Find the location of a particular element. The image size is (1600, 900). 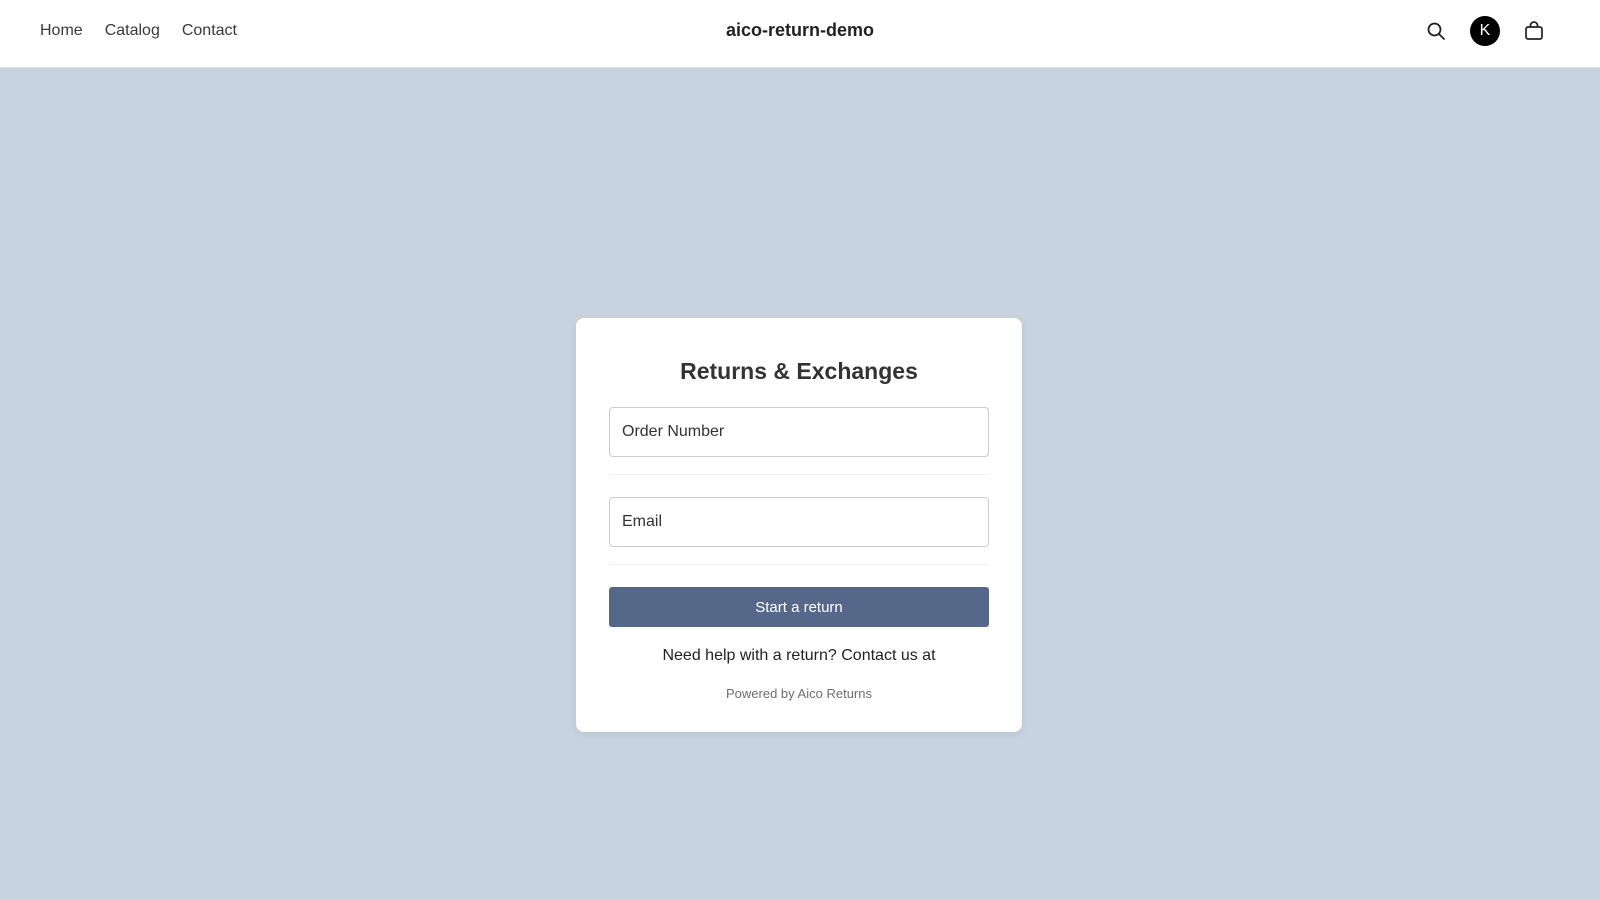

account-avatar: K is located at coordinates (1485, 30).